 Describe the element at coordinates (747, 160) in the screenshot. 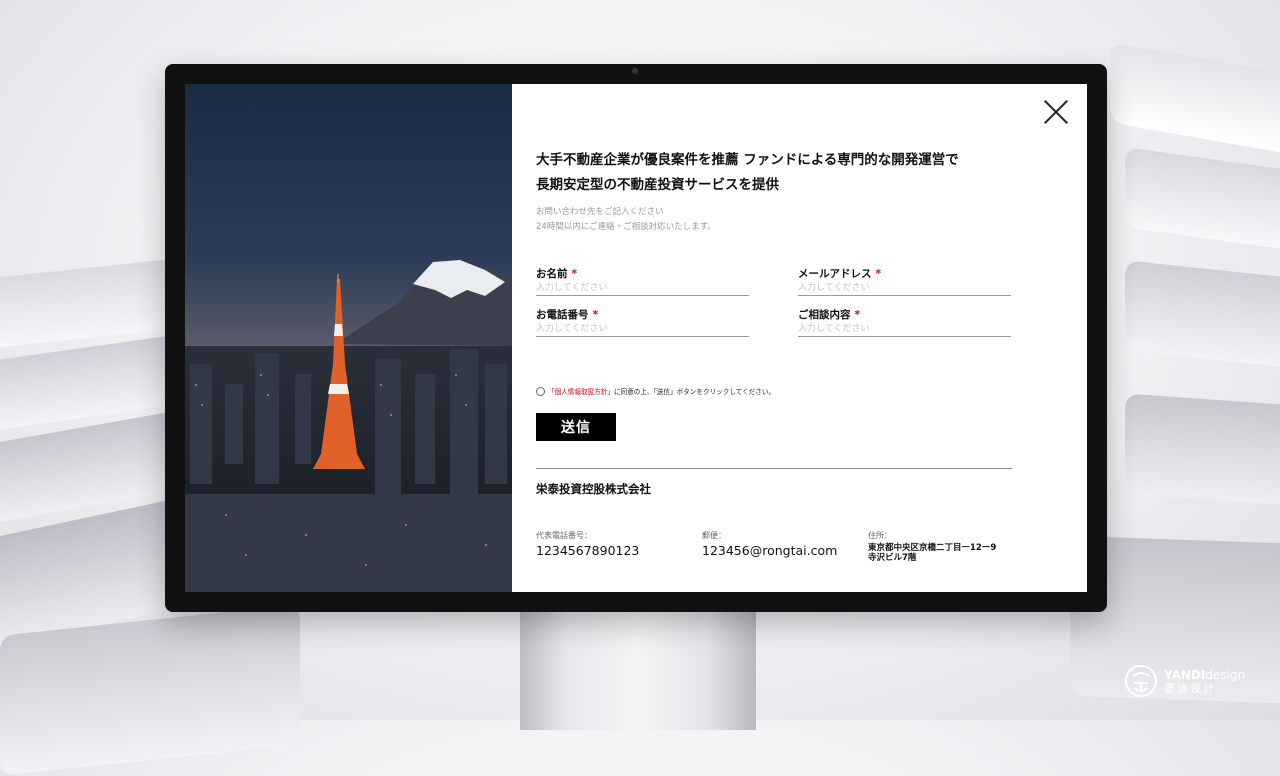

I see `headline-line: 大手不動産企業が優良案件を推薦 ファンドによる専門的な開発運営で` at that location.